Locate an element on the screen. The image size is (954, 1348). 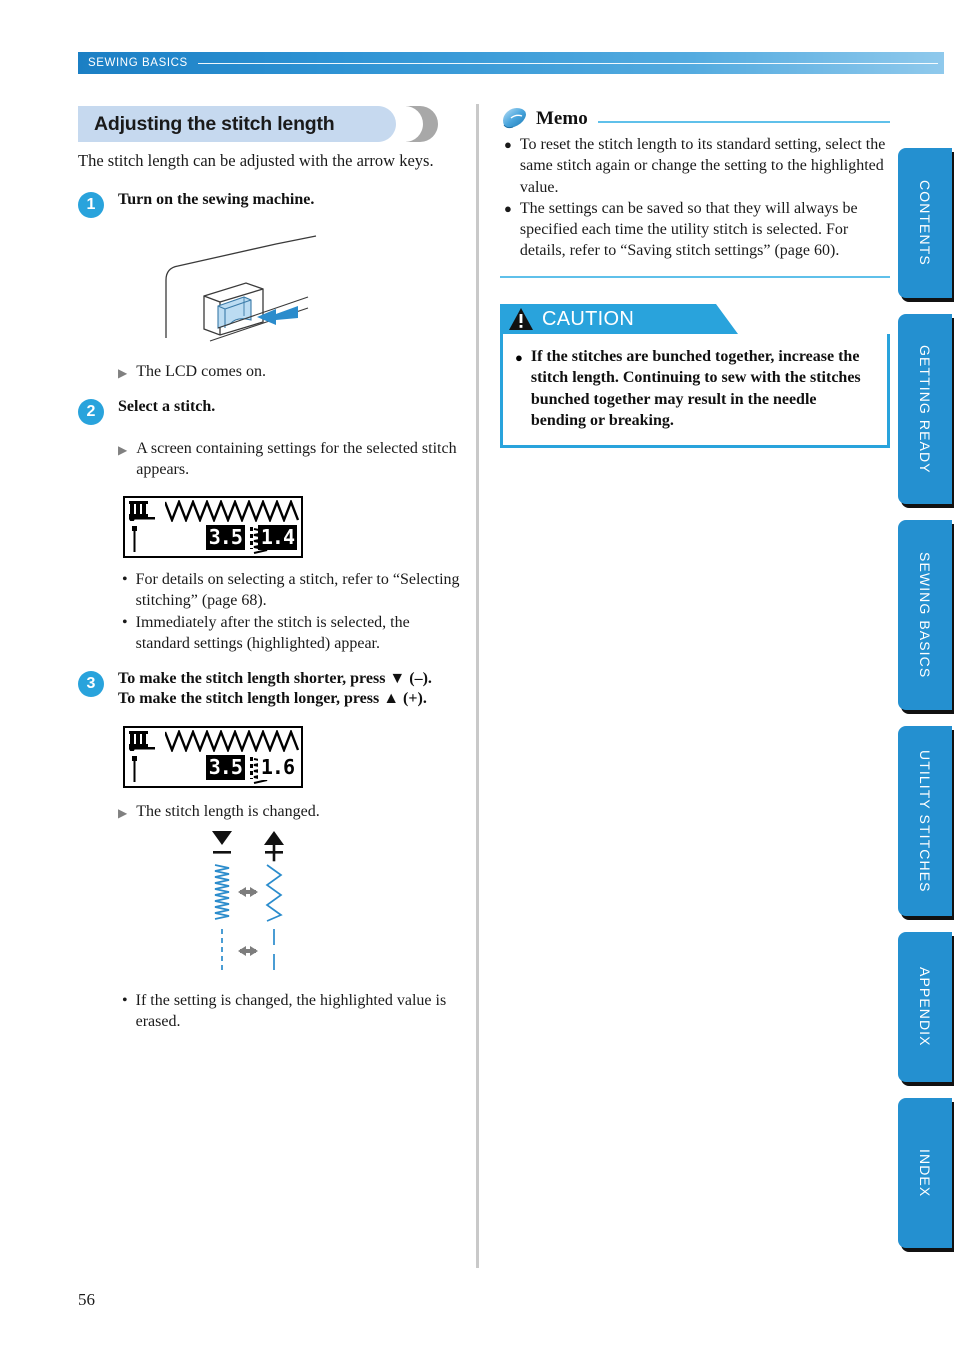
step-2-text: Select a stitch. is located at coordinates (167, 406).